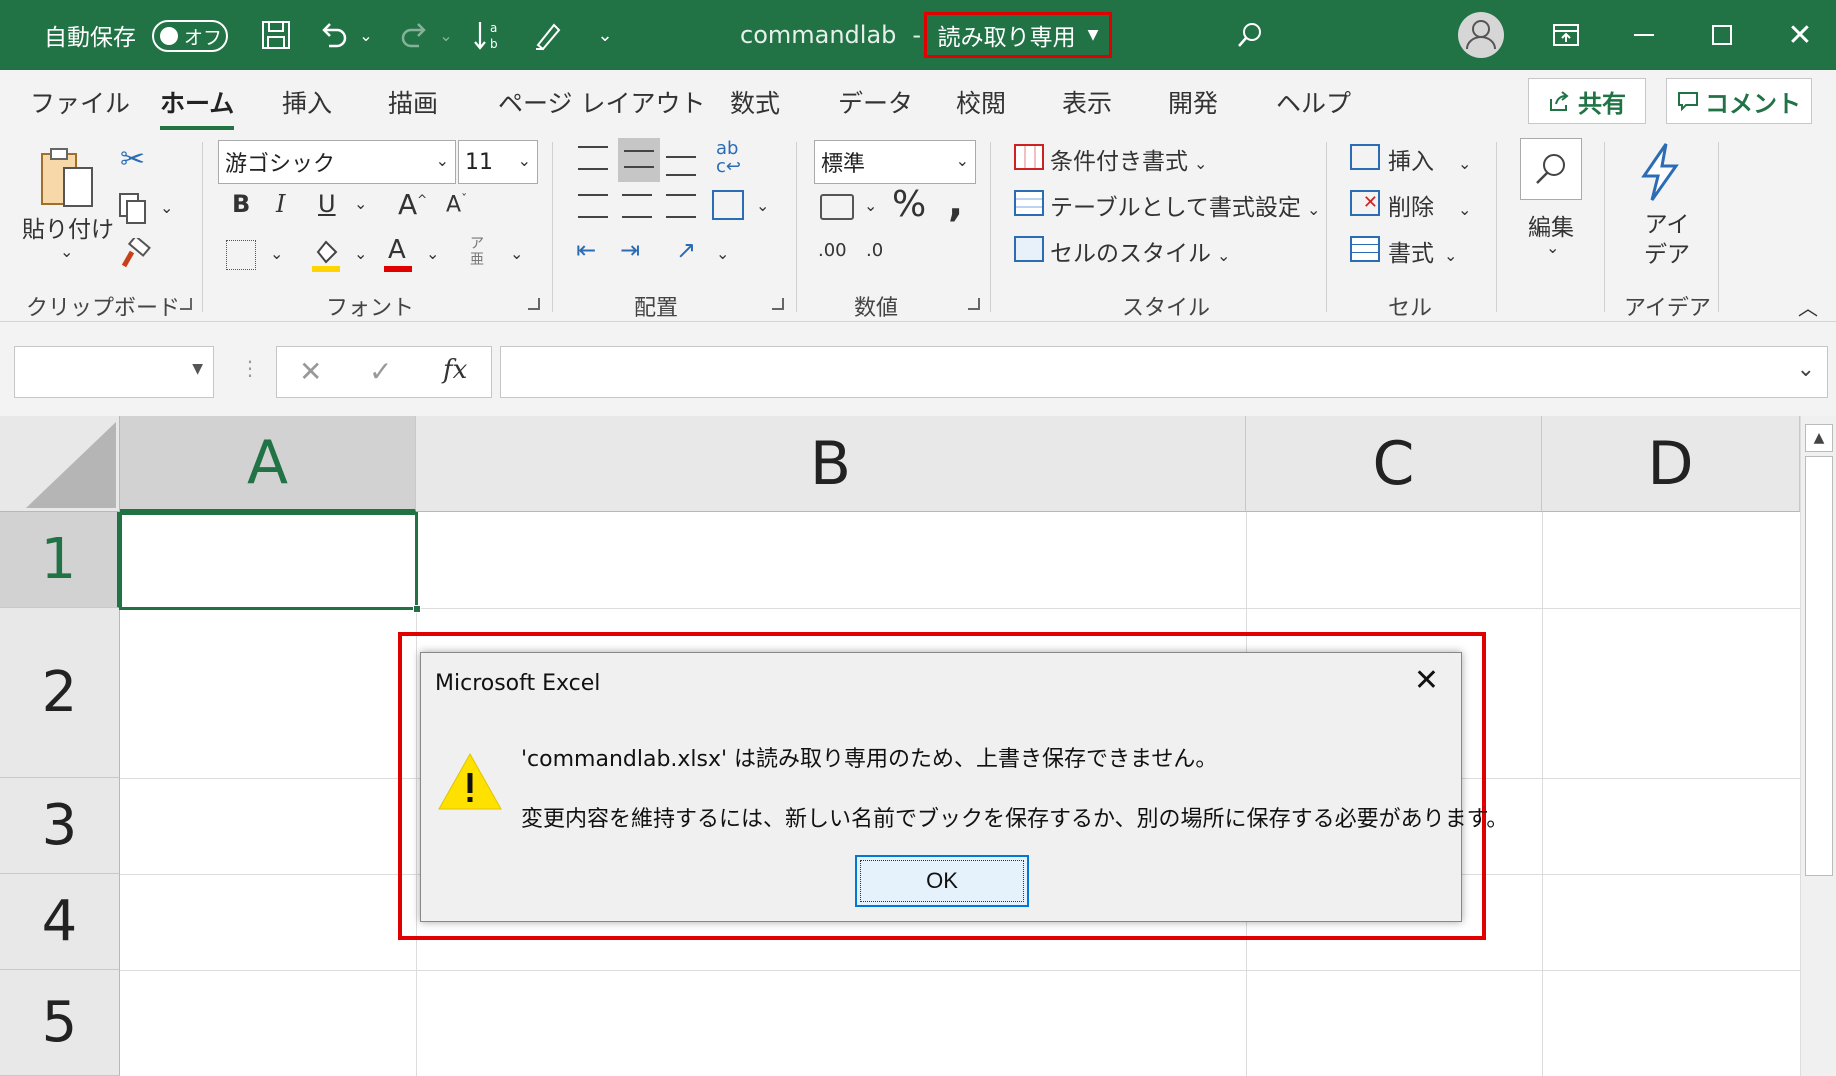 The height and width of the screenshot is (1076, 1836). What do you see at coordinates (327, 204) in the screenshot?
I see `underline-button: U` at bounding box center [327, 204].